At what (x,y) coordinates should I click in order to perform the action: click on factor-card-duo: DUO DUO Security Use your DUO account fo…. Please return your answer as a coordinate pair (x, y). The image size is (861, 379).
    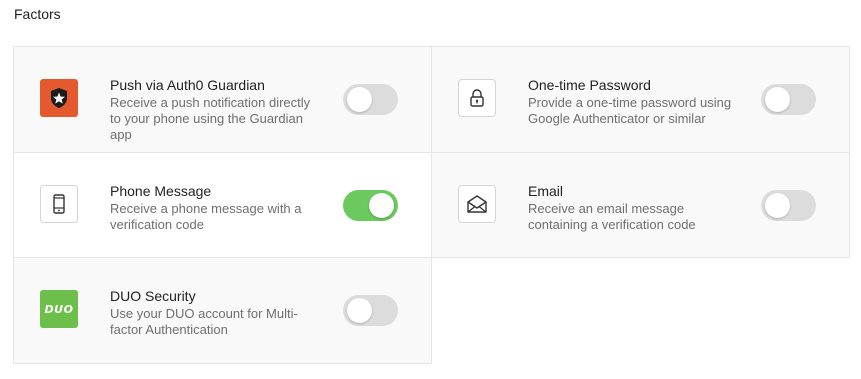
    Looking at the image, I should click on (222, 310).